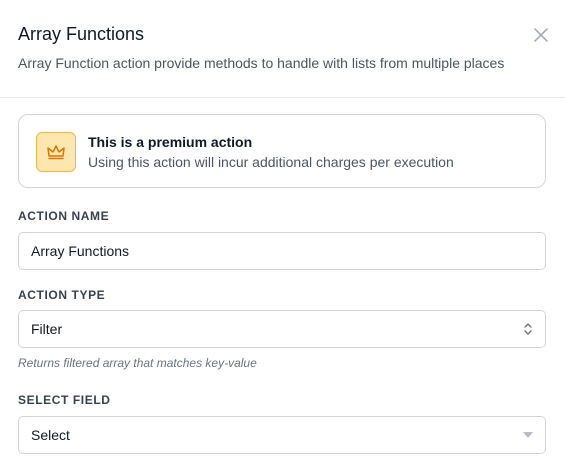  What do you see at coordinates (80, 251) in the screenshot?
I see `action-name-value: Array Functions` at bounding box center [80, 251].